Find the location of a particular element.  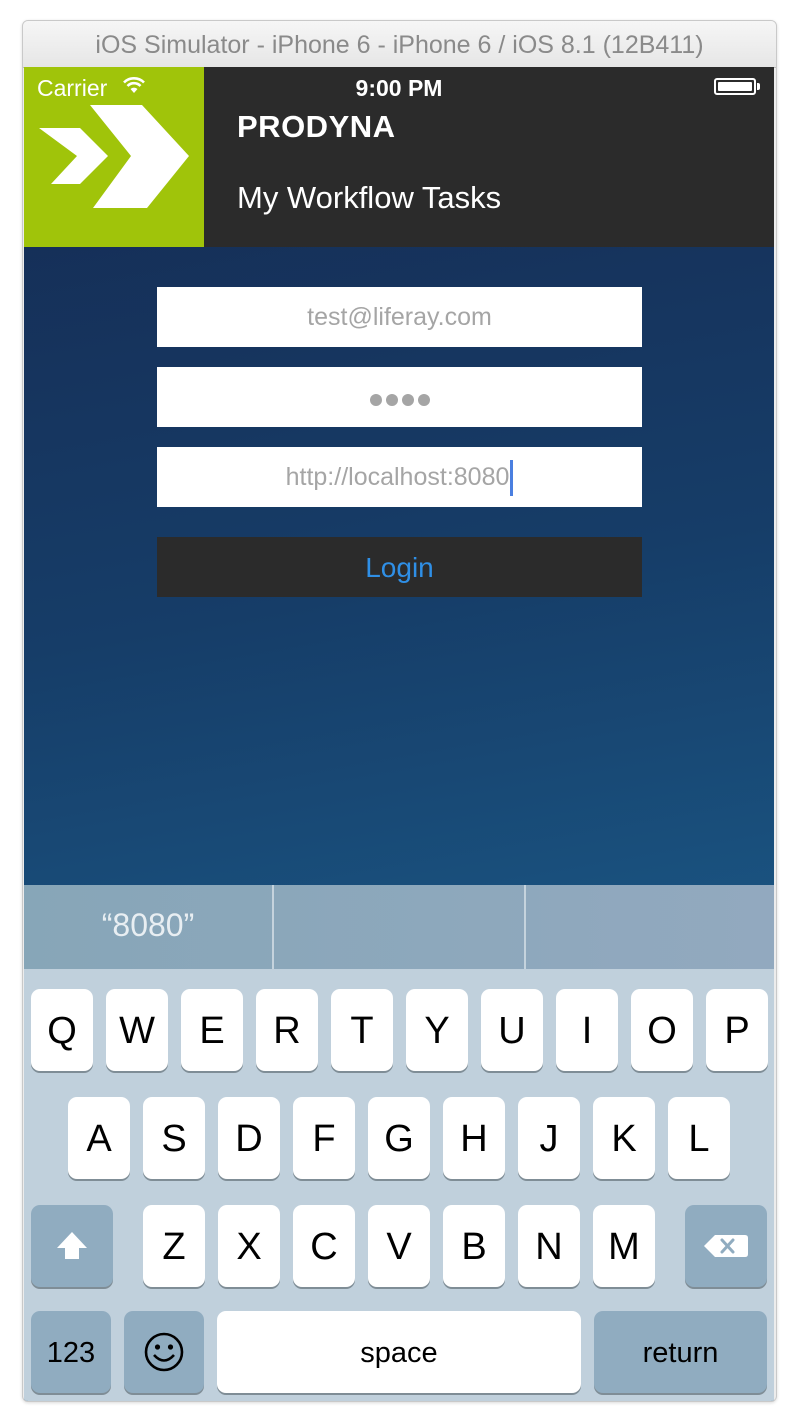

key-n: N is located at coordinates (549, 1246).